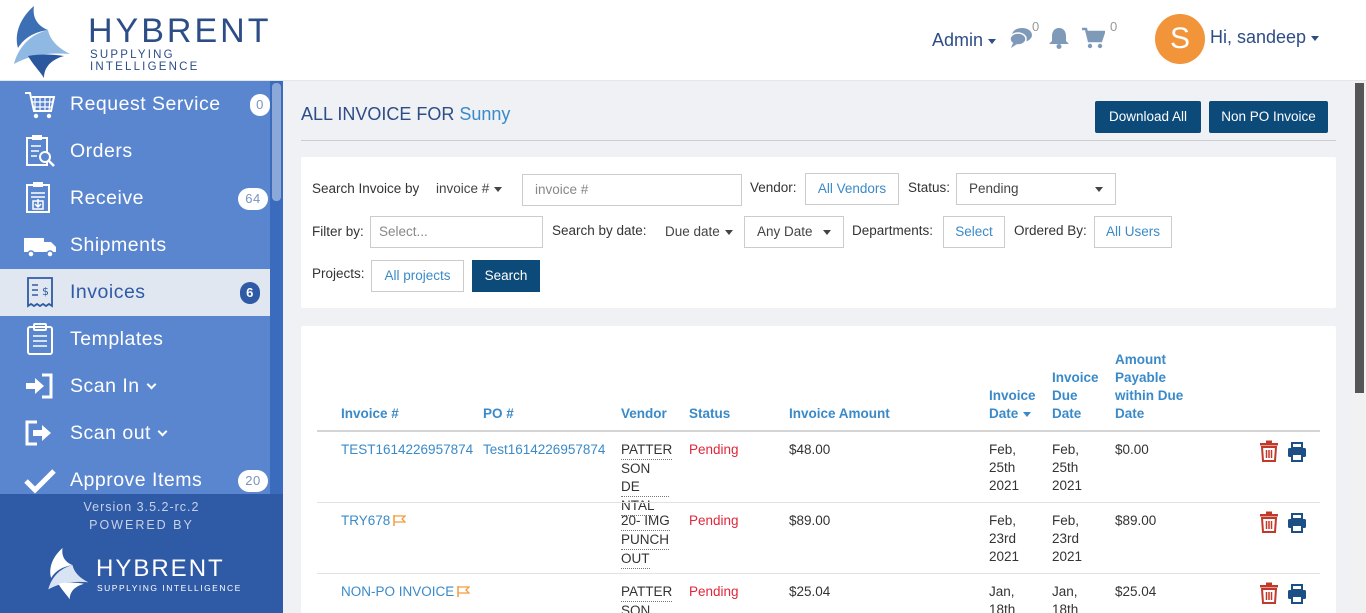  What do you see at coordinates (893, 230) in the screenshot?
I see `departments-label: Departments:` at bounding box center [893, 230].